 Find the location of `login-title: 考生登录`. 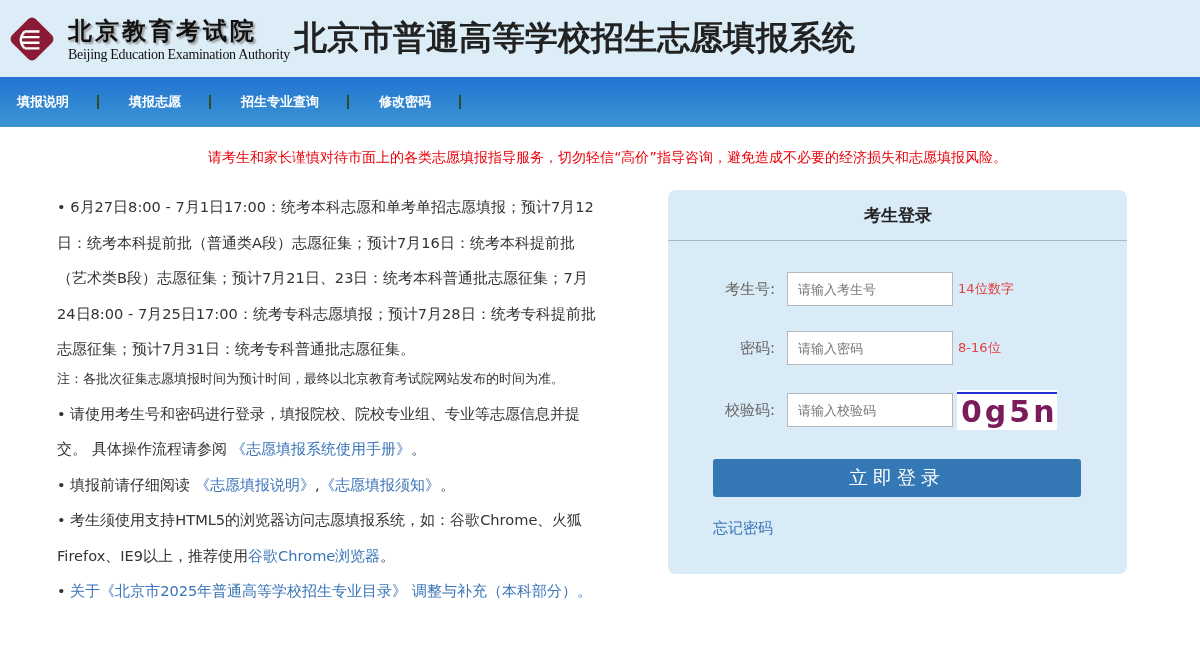

login-title: 考生登录 is located at coordinates (897, 215).